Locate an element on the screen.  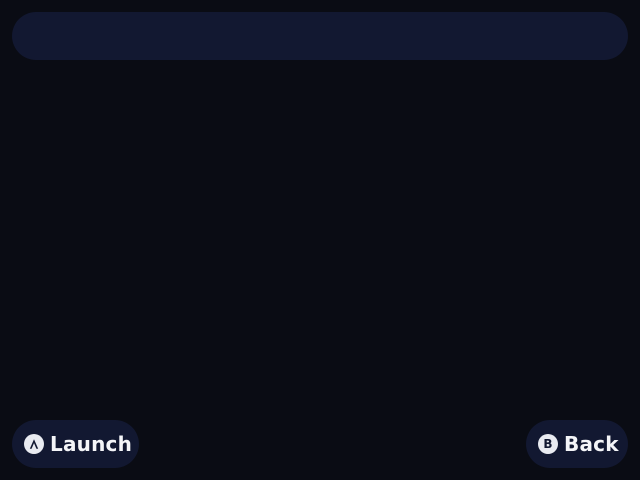
b-button-icon: B is located at coordinates (548, 444).